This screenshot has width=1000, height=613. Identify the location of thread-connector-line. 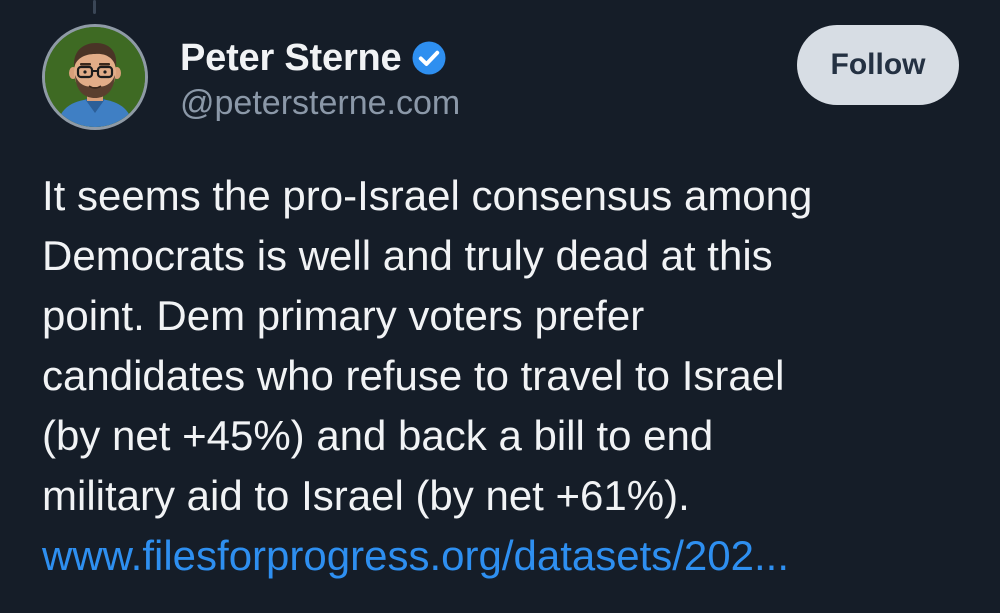
(94, 7).